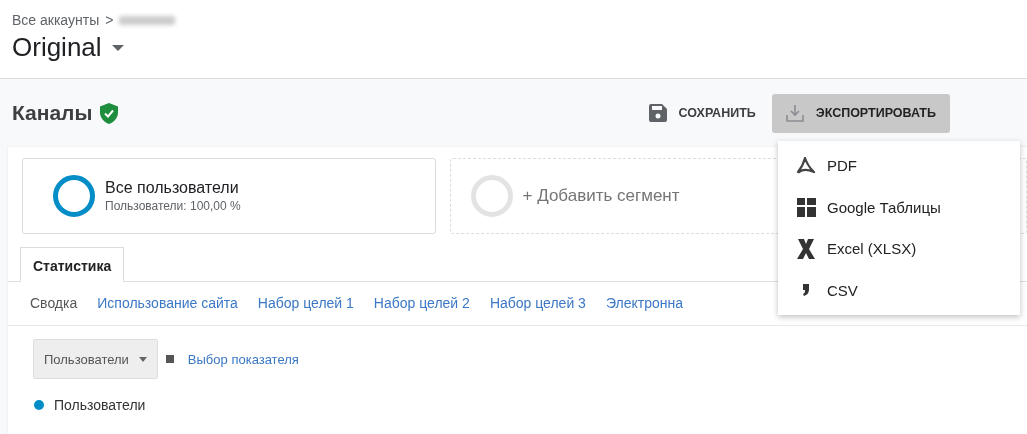 This screenshot has height=434, width=1027. Describe the element at coordinates (54, 310) in the screenshot. I see `subtab-link: Сводка` at that location.